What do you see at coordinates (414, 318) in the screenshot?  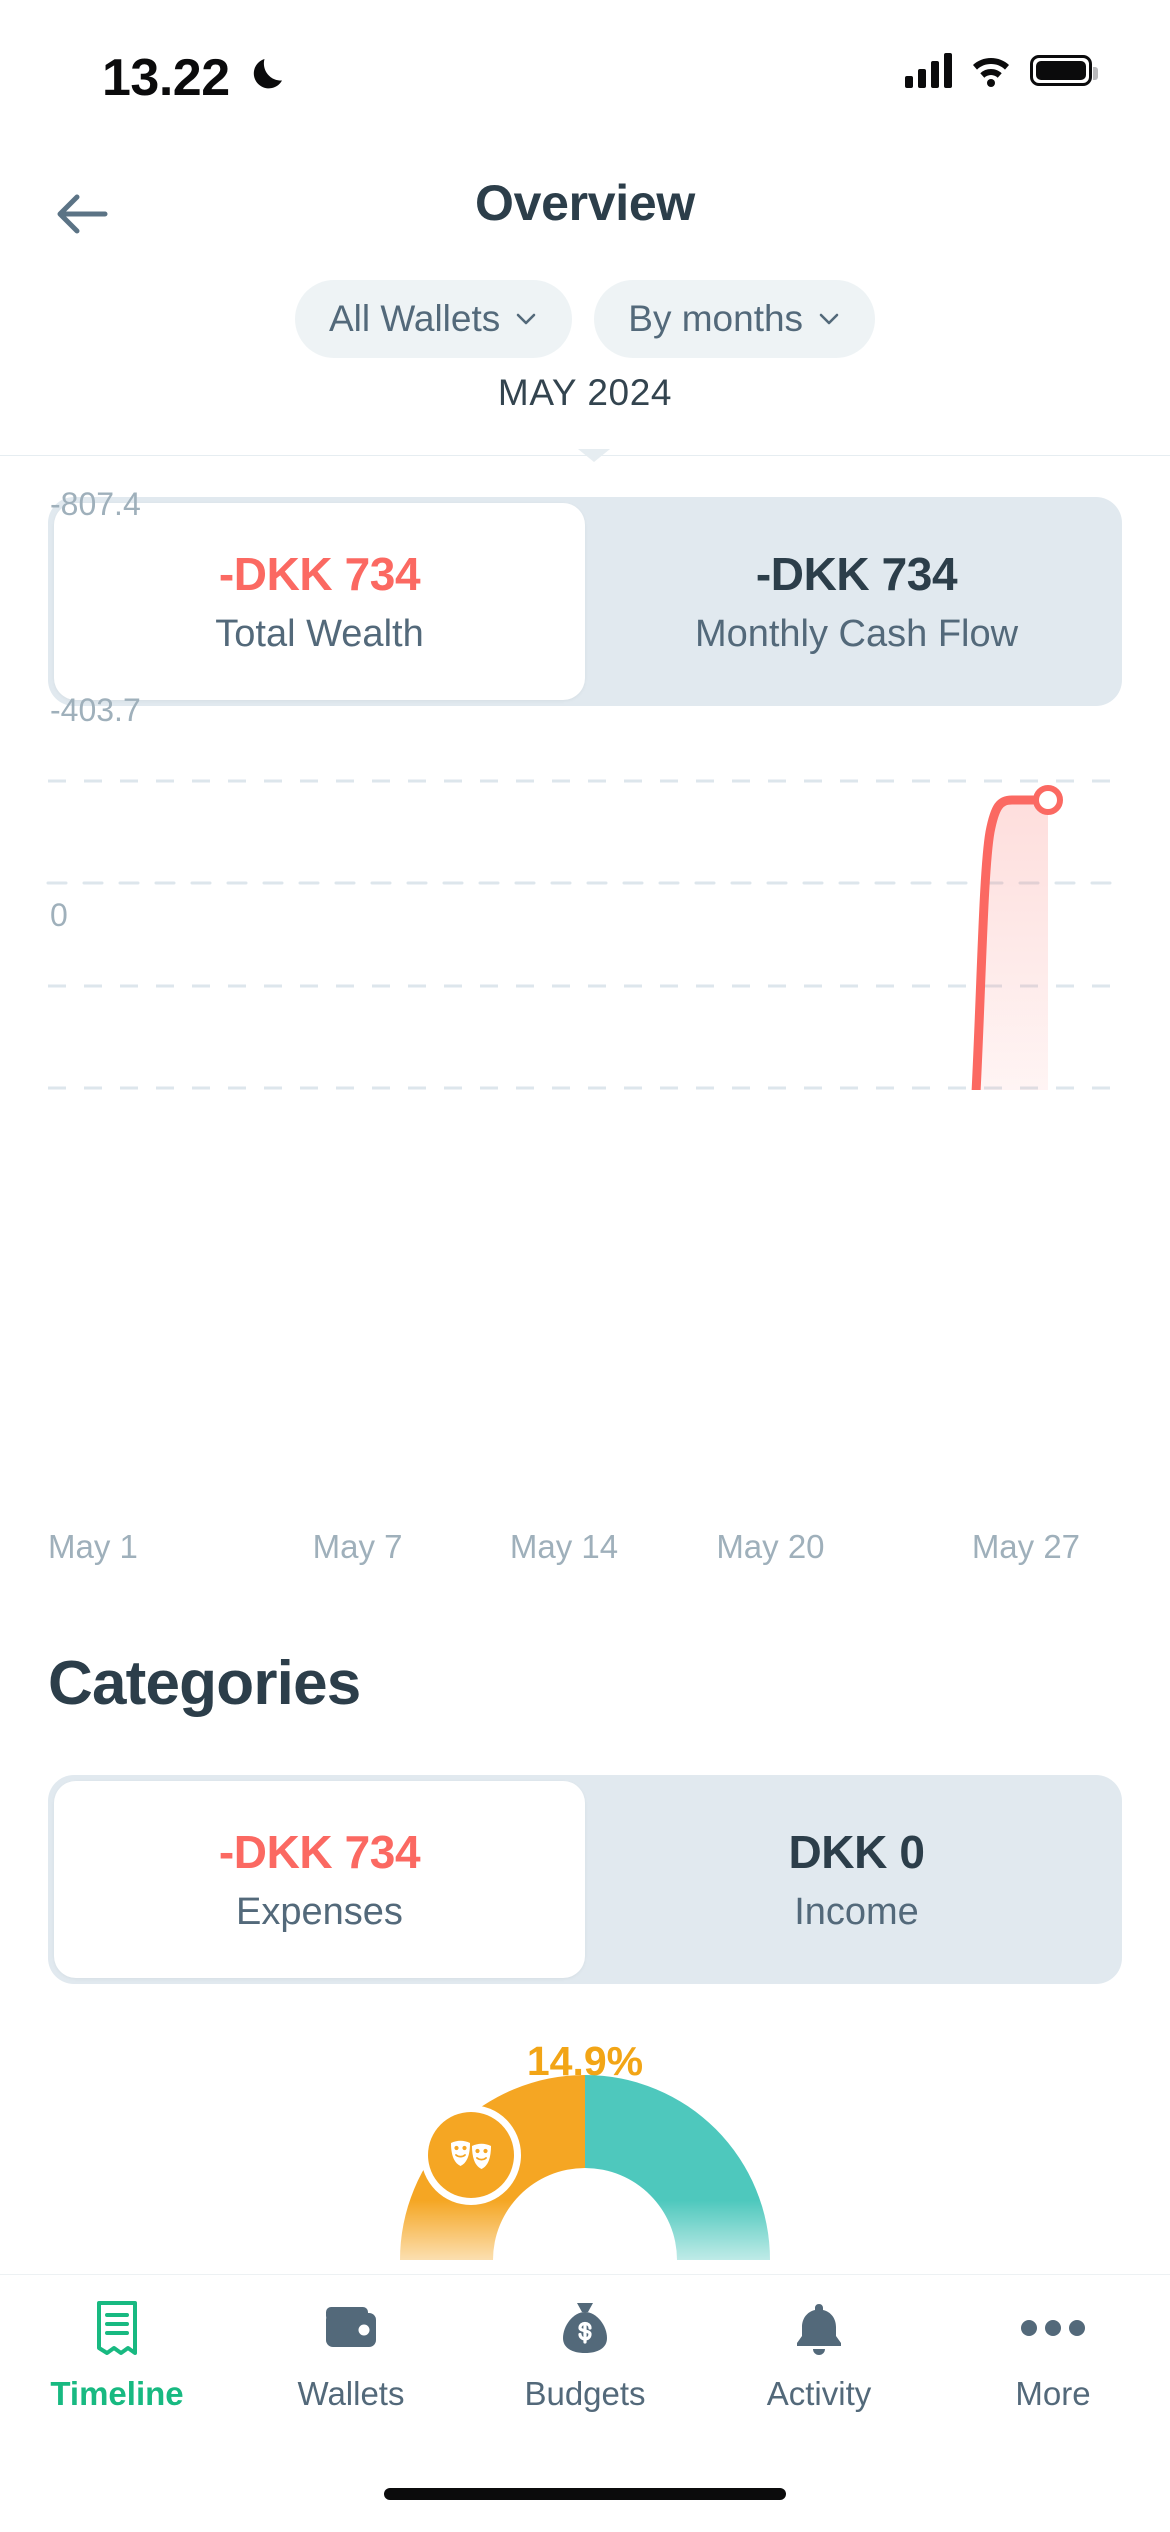 I see `wallet-filter-label: All Wallets` at bounding box center [414, 318].